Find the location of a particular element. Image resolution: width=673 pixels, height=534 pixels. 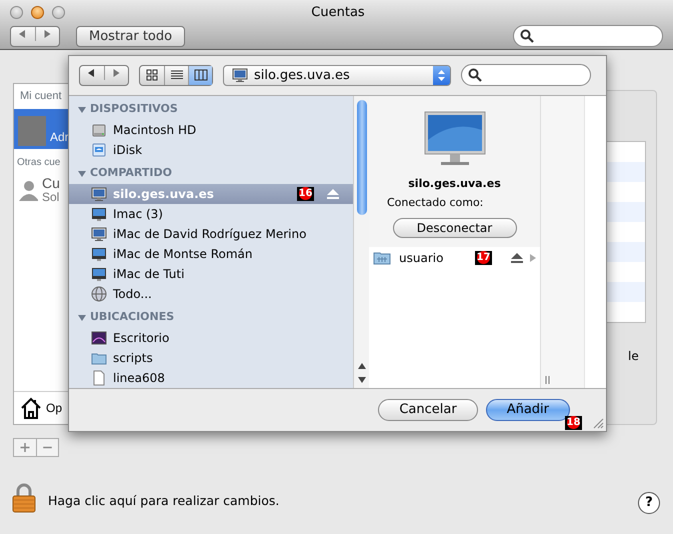

sidebar-item: iMac de Montse Román is located at coordinates (211, 254).